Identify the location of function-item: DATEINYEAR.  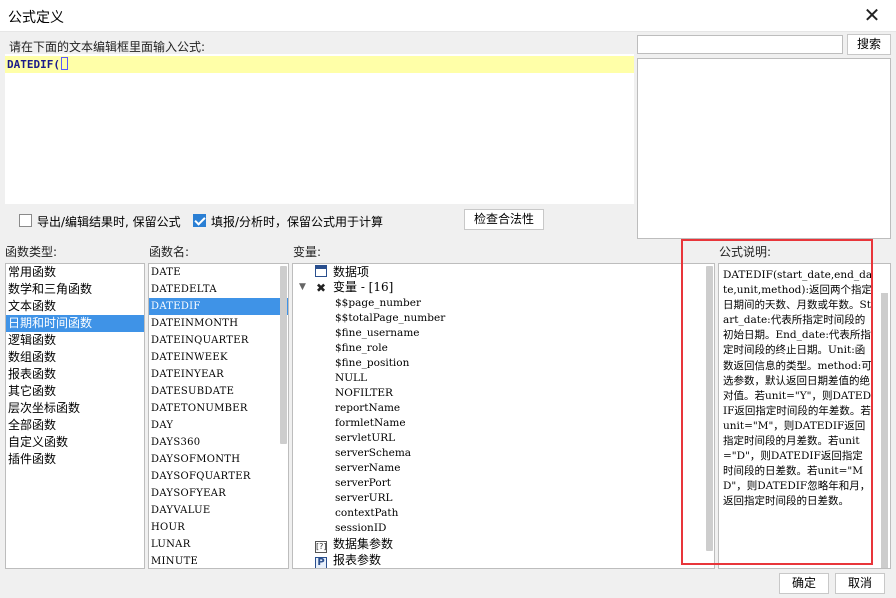
(218, 374).